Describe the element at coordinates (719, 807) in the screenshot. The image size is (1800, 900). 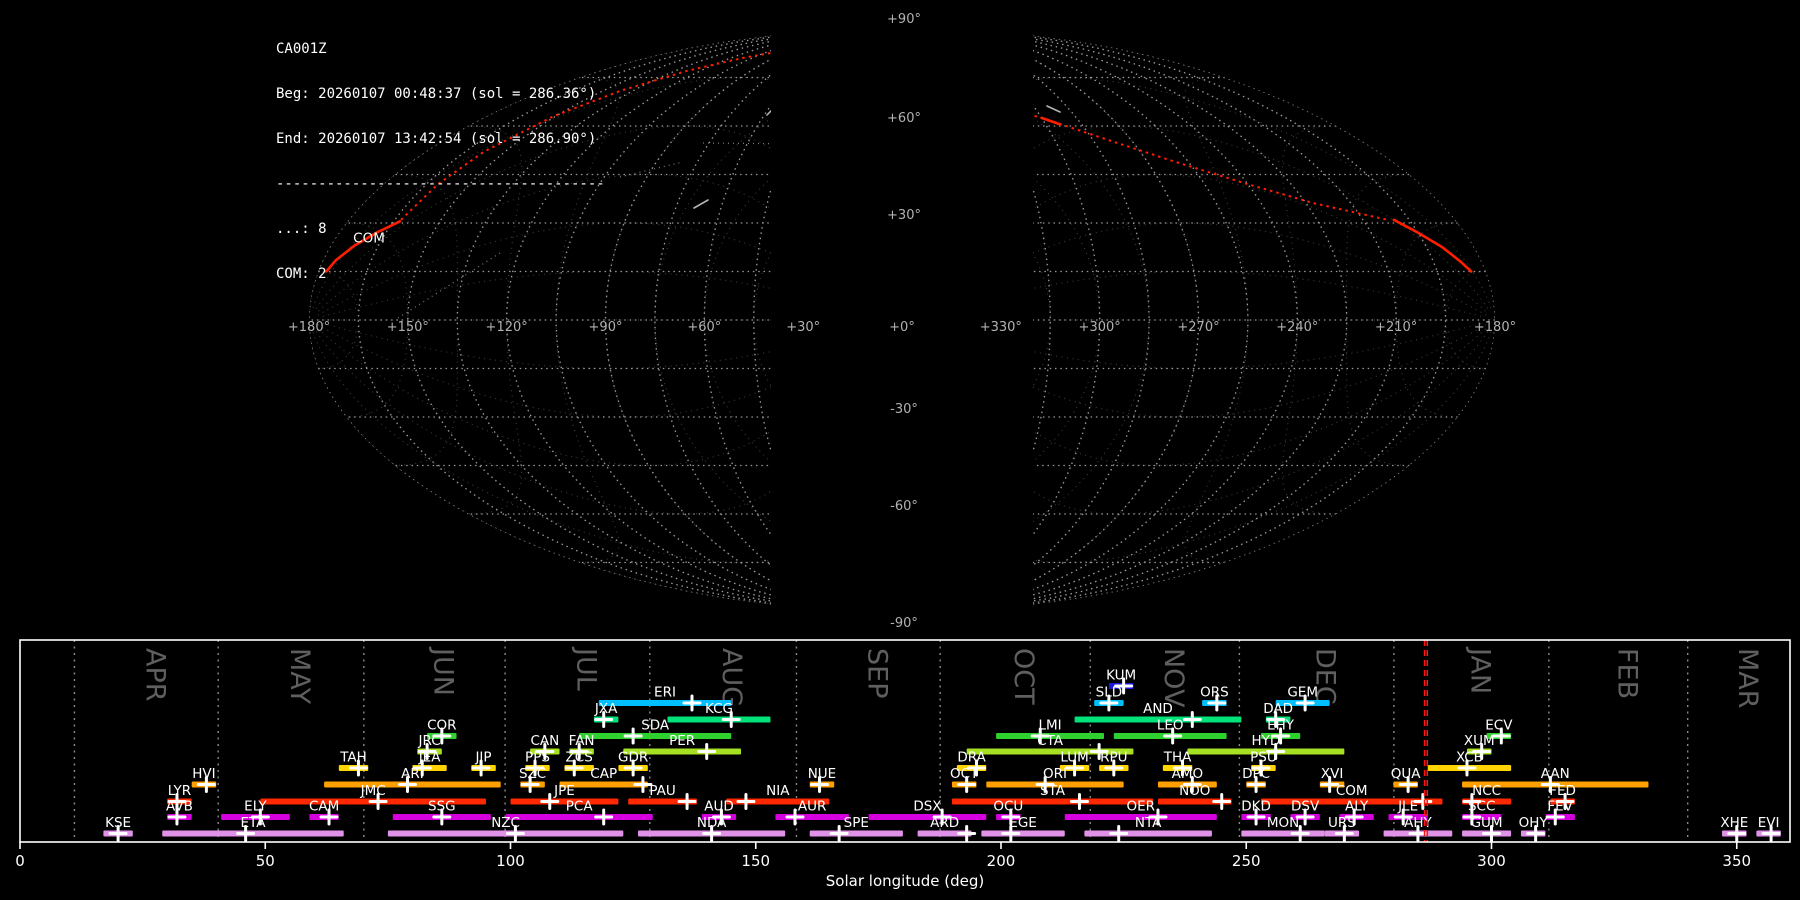
I see `shower-code-label: AUD` at that location.